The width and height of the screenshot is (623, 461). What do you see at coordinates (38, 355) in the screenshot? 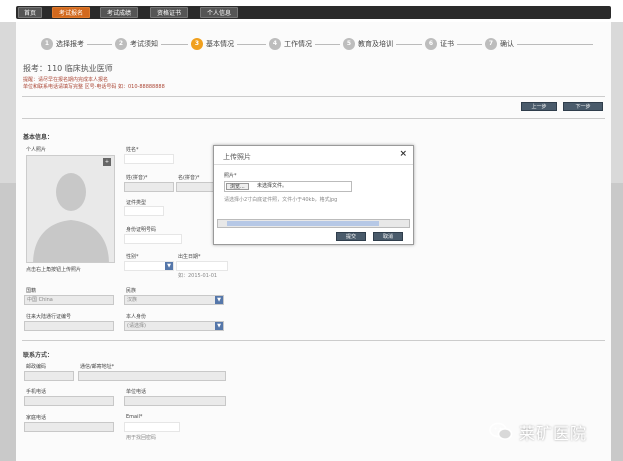
I see `section-contact: 联系方式：` at bounding box center [38, 355].